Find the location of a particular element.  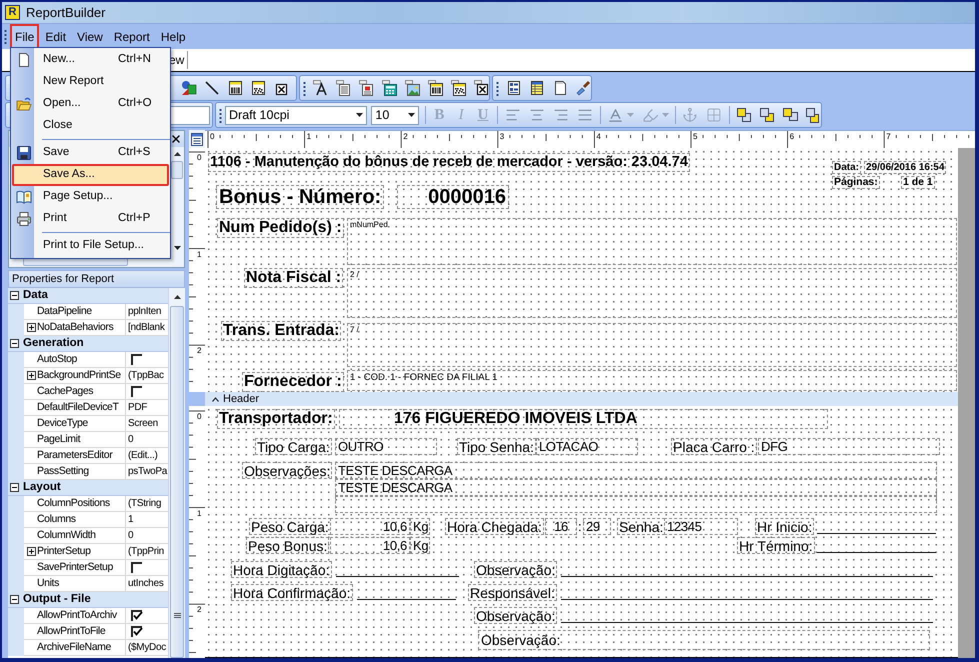

property-row: DeviceType Screen is located at coordinates (88, 424).